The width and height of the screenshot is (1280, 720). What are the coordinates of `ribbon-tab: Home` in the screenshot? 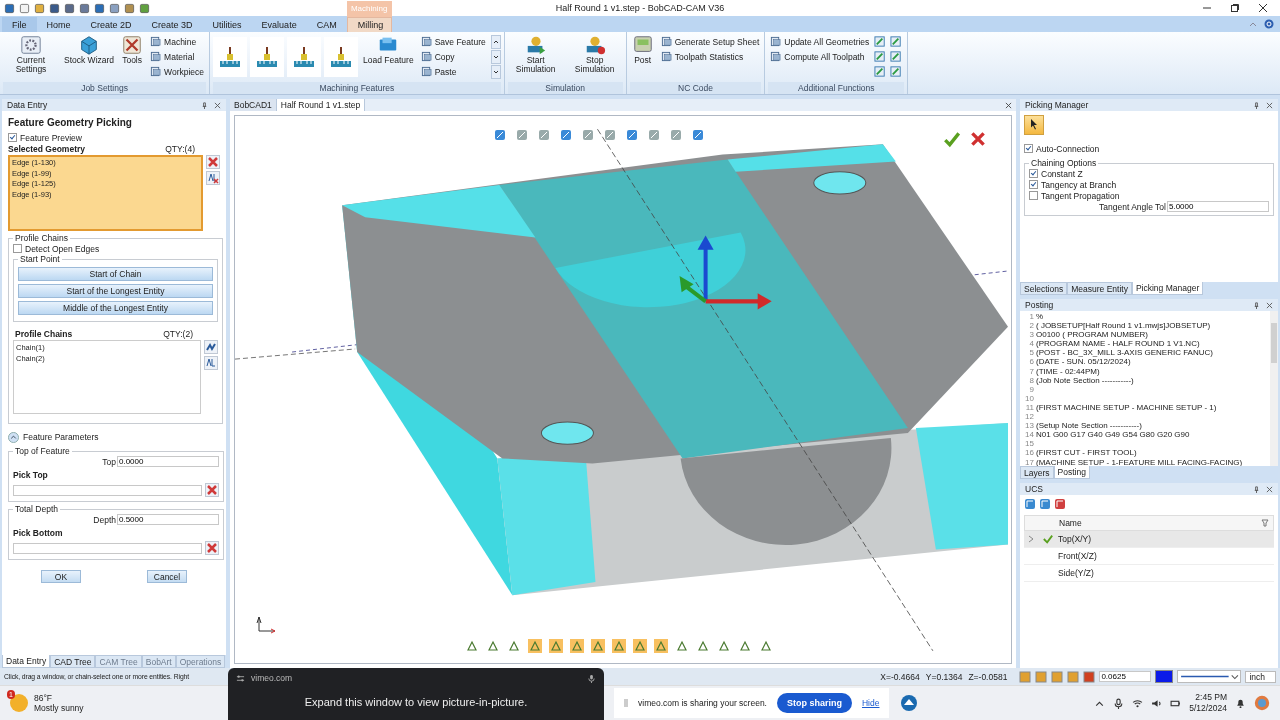 It's located at (58, 24).